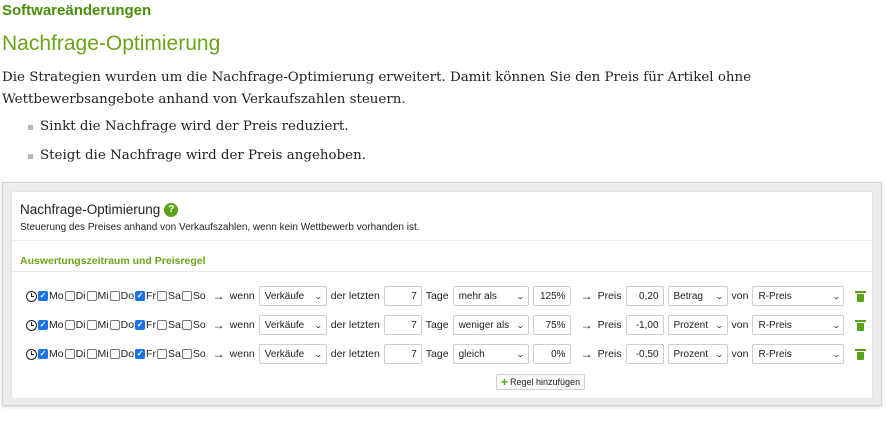 Image resolution: width=886 pixels, height=432 pixels. What do you see at coordinates (551, 354) in the screenshot?
I see `percent-input: 0%` at bounding box center [551, 354].